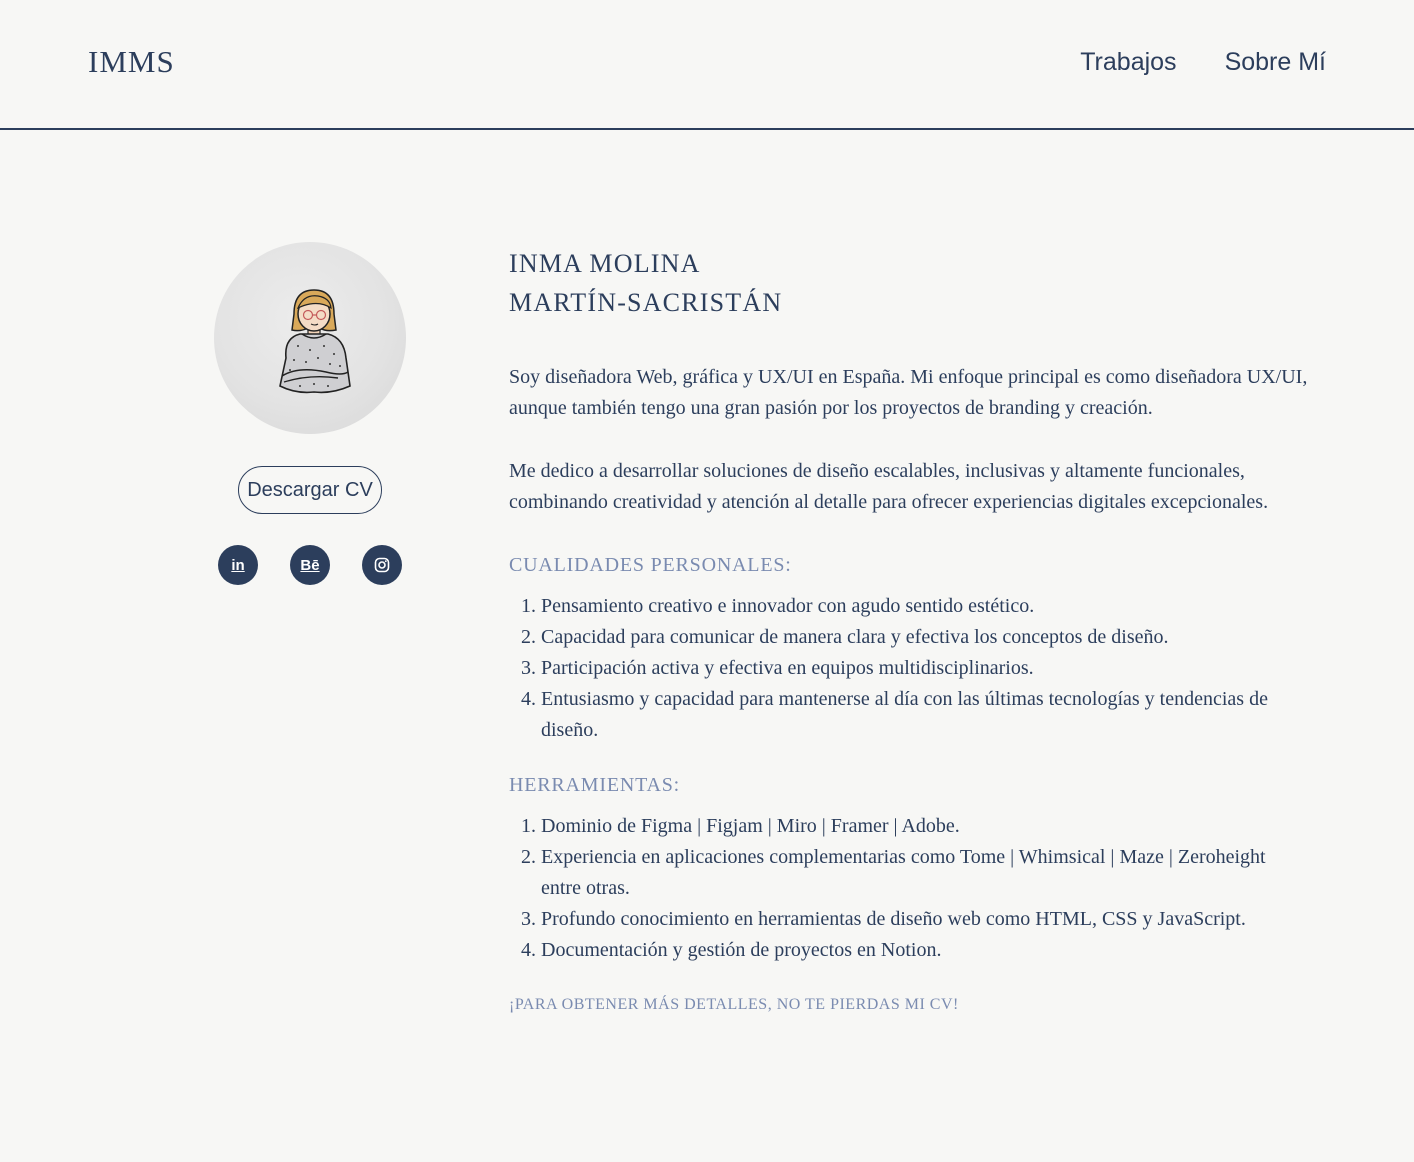 The height and width of the screenshot is (1162, 1414). I want to click on behance-icon: Bē, so click(310, 565).